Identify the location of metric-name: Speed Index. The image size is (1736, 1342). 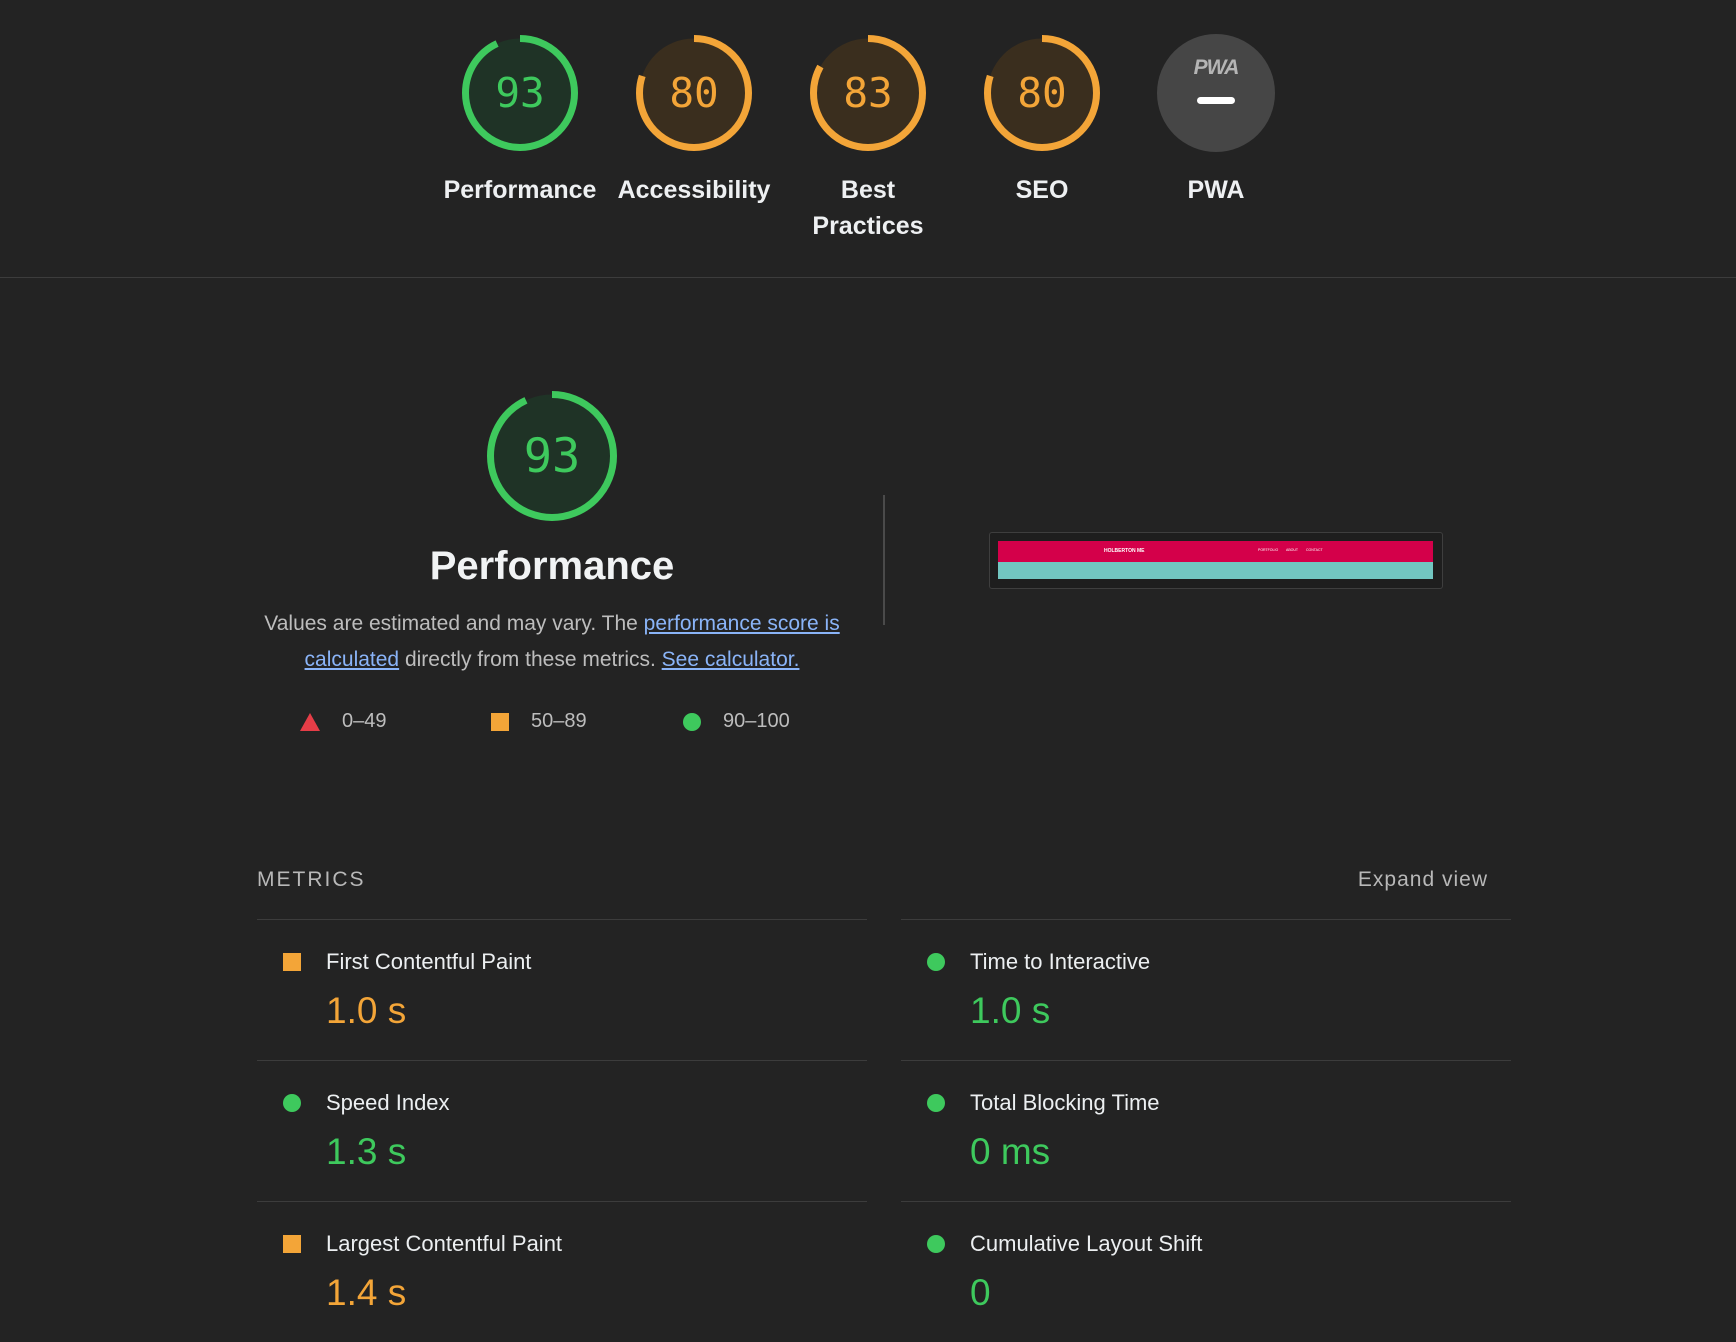
(388, 1102).